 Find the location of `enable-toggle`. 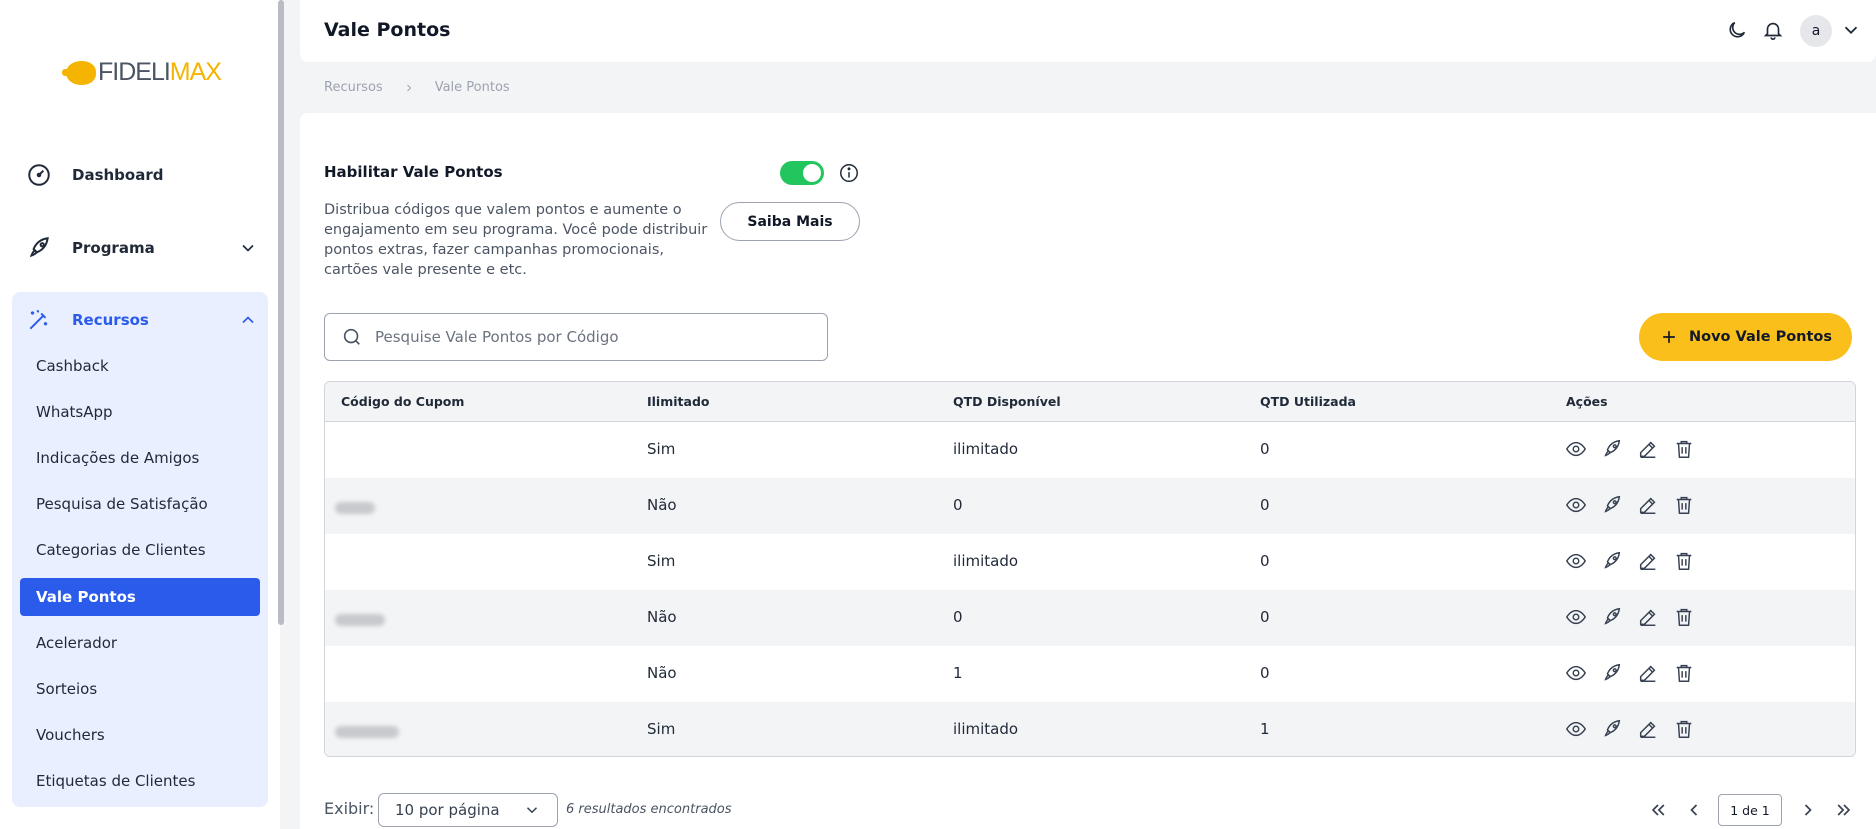

enable-toggle is located at coordinates (802, 173).